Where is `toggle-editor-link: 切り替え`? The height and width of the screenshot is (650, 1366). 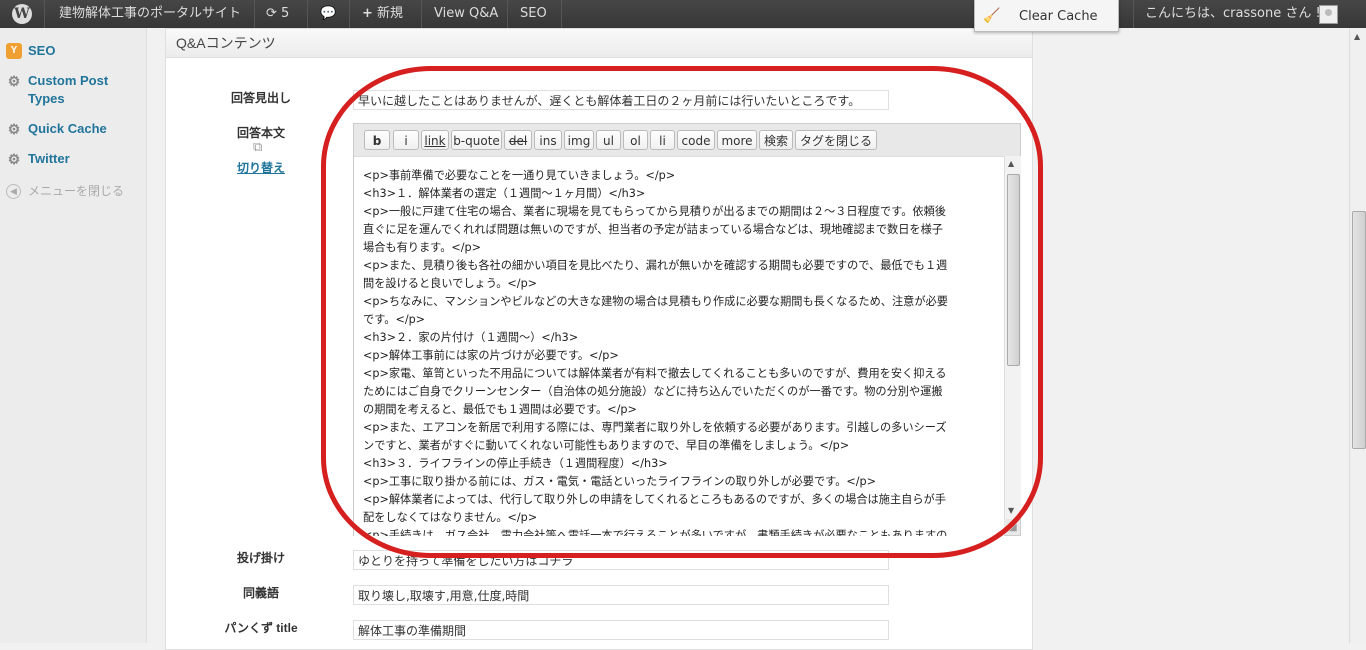 toggle-editor-link: 切り替え is located at coordinates (261, 167).